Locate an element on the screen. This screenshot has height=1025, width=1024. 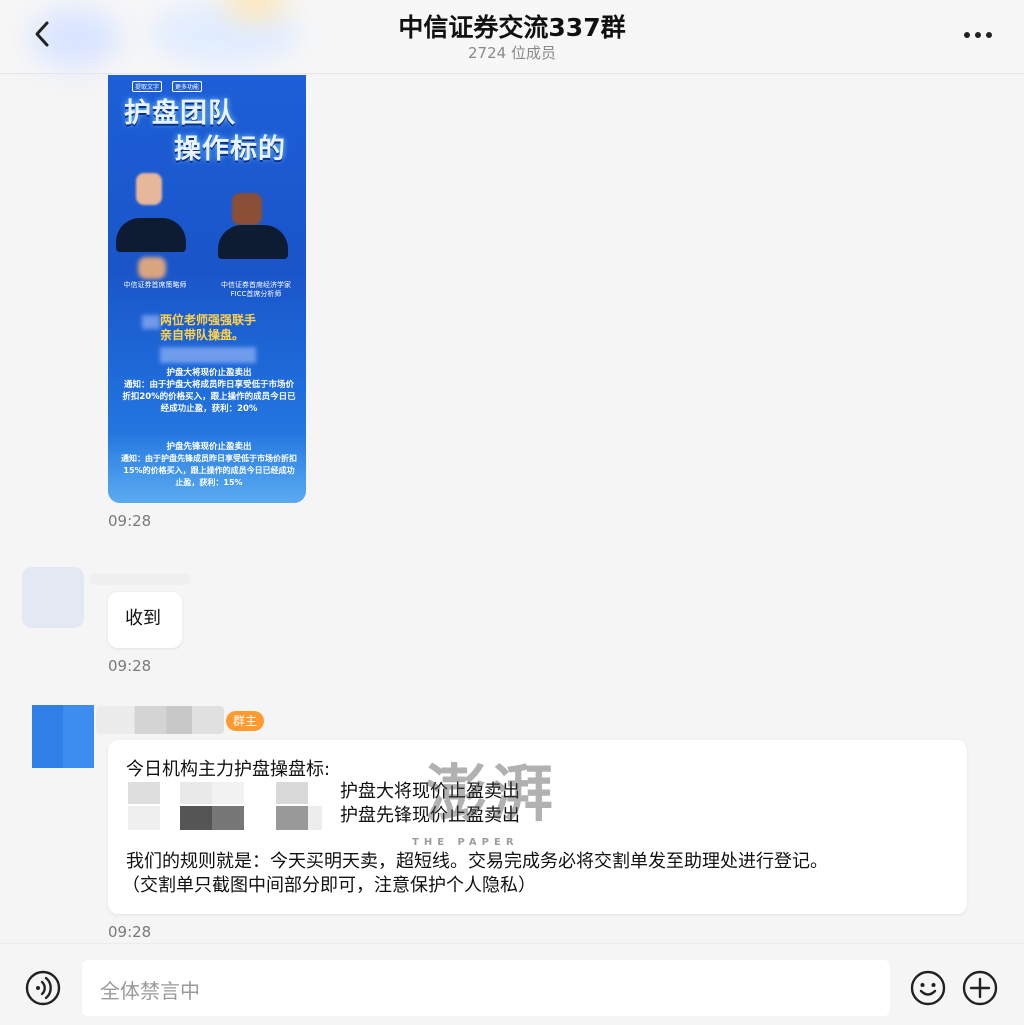
poster-gold-text: 亲自带队操盘。 is located at coordinates (202, 335).